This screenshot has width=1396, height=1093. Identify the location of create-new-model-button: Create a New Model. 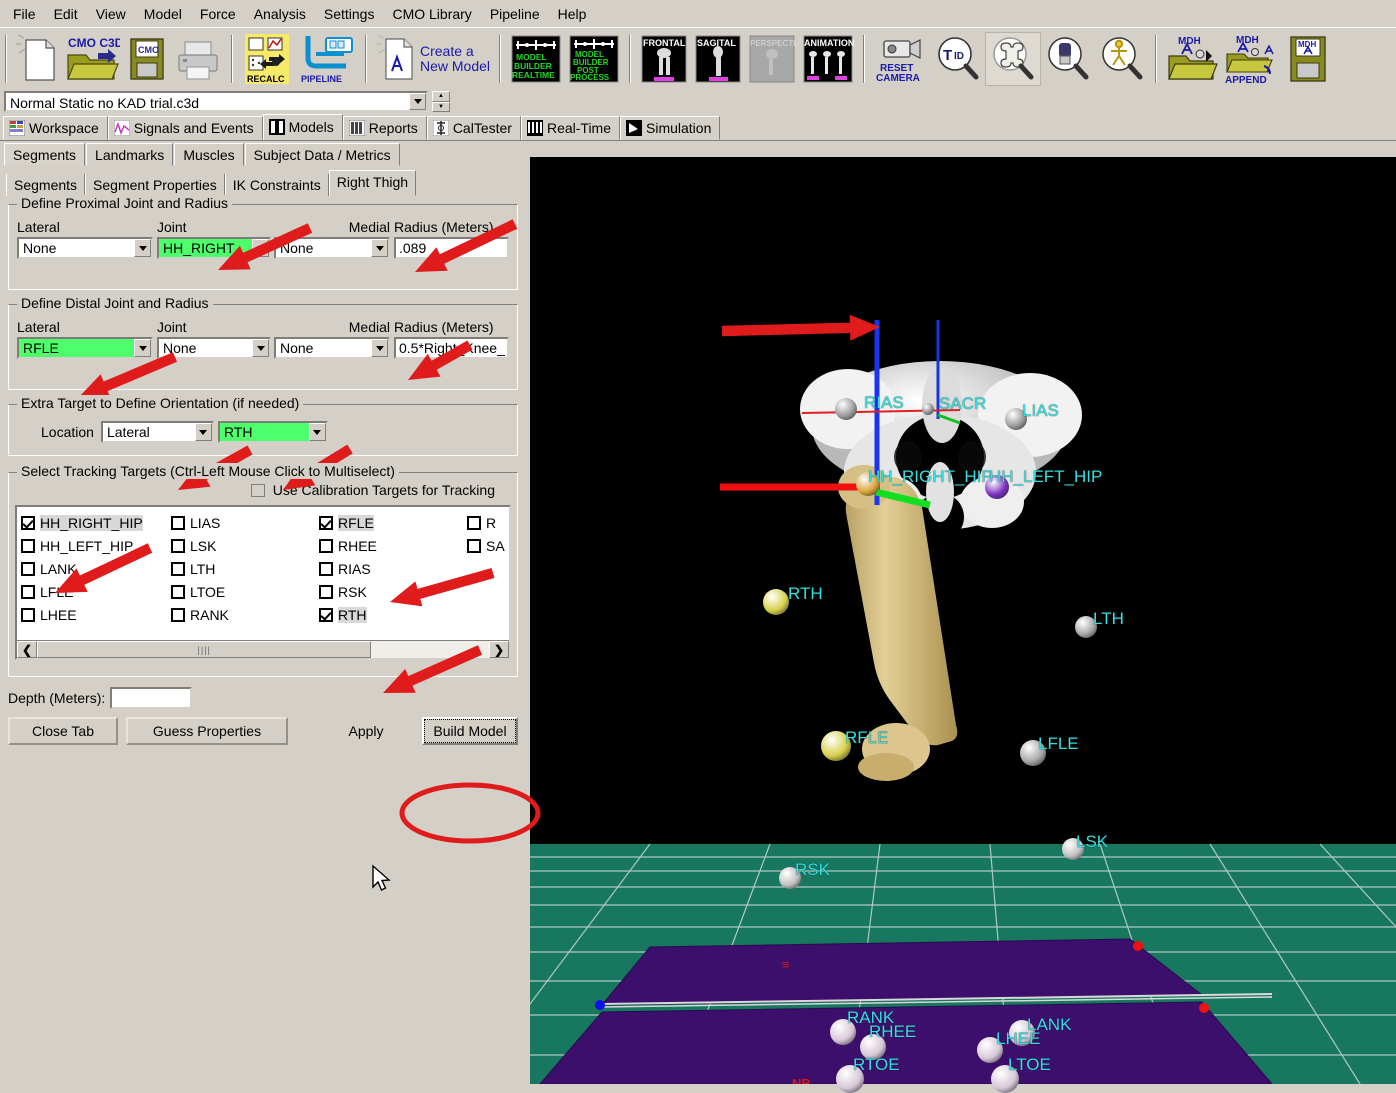
(433, 59).